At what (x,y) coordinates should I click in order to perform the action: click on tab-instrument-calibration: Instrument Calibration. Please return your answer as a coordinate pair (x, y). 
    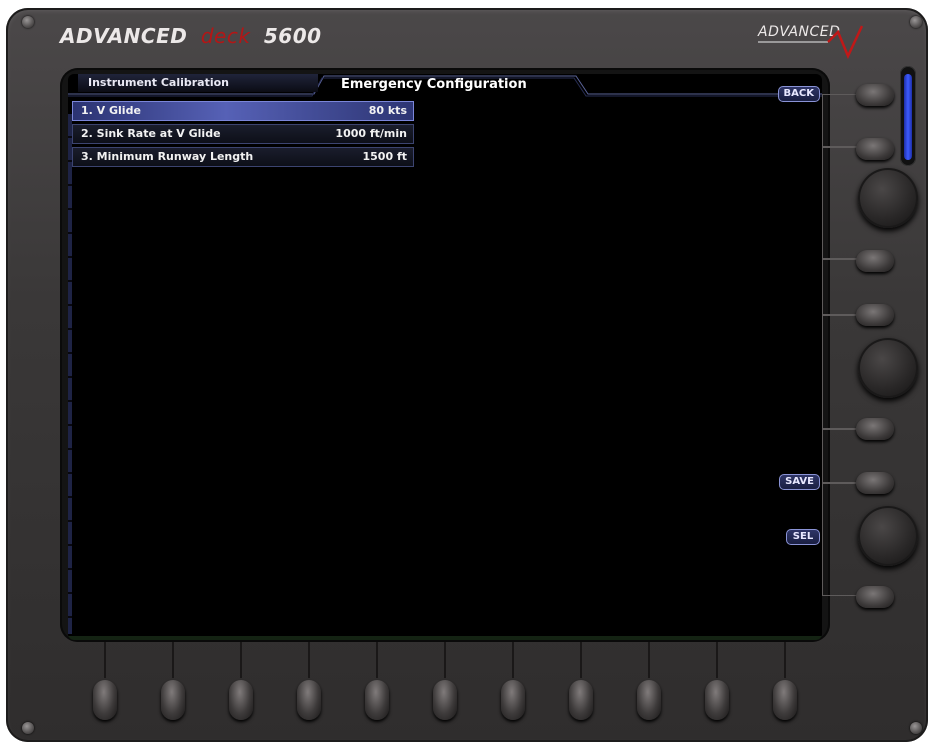
    Looking at the image, I should click on (198, 83).